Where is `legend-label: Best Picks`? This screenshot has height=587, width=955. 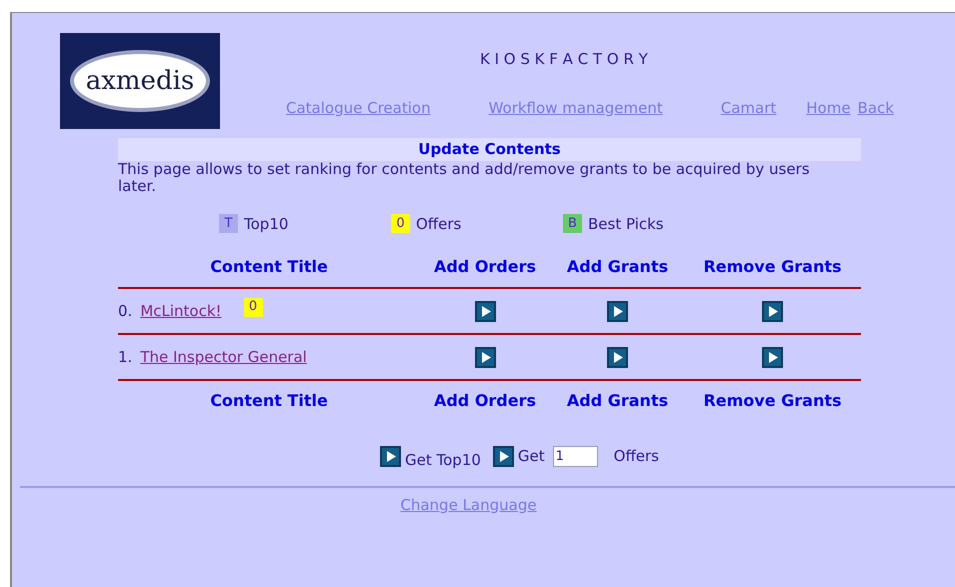
legend-label: Best Picks is located at coordinates (626, 224).